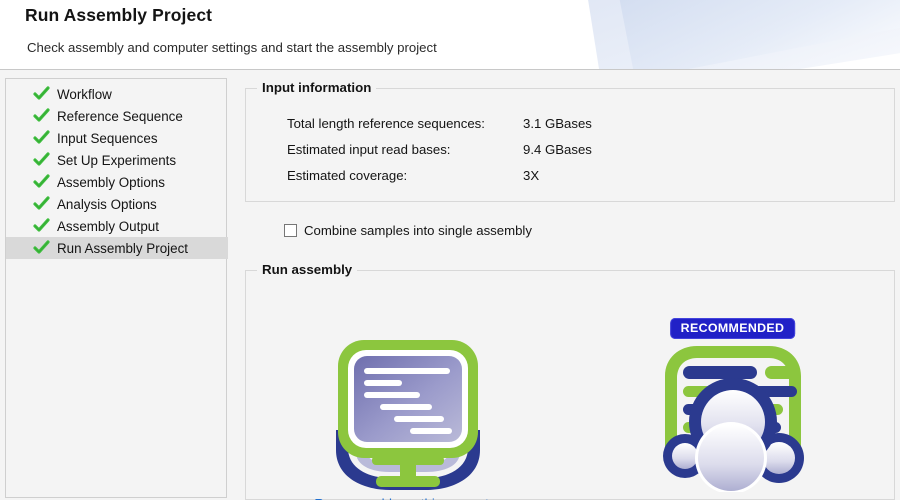 The width and height of the screenshot is (900, 500). I want to click on sidebar-item-input-sequences: Input Sequences, so click(117, 138).